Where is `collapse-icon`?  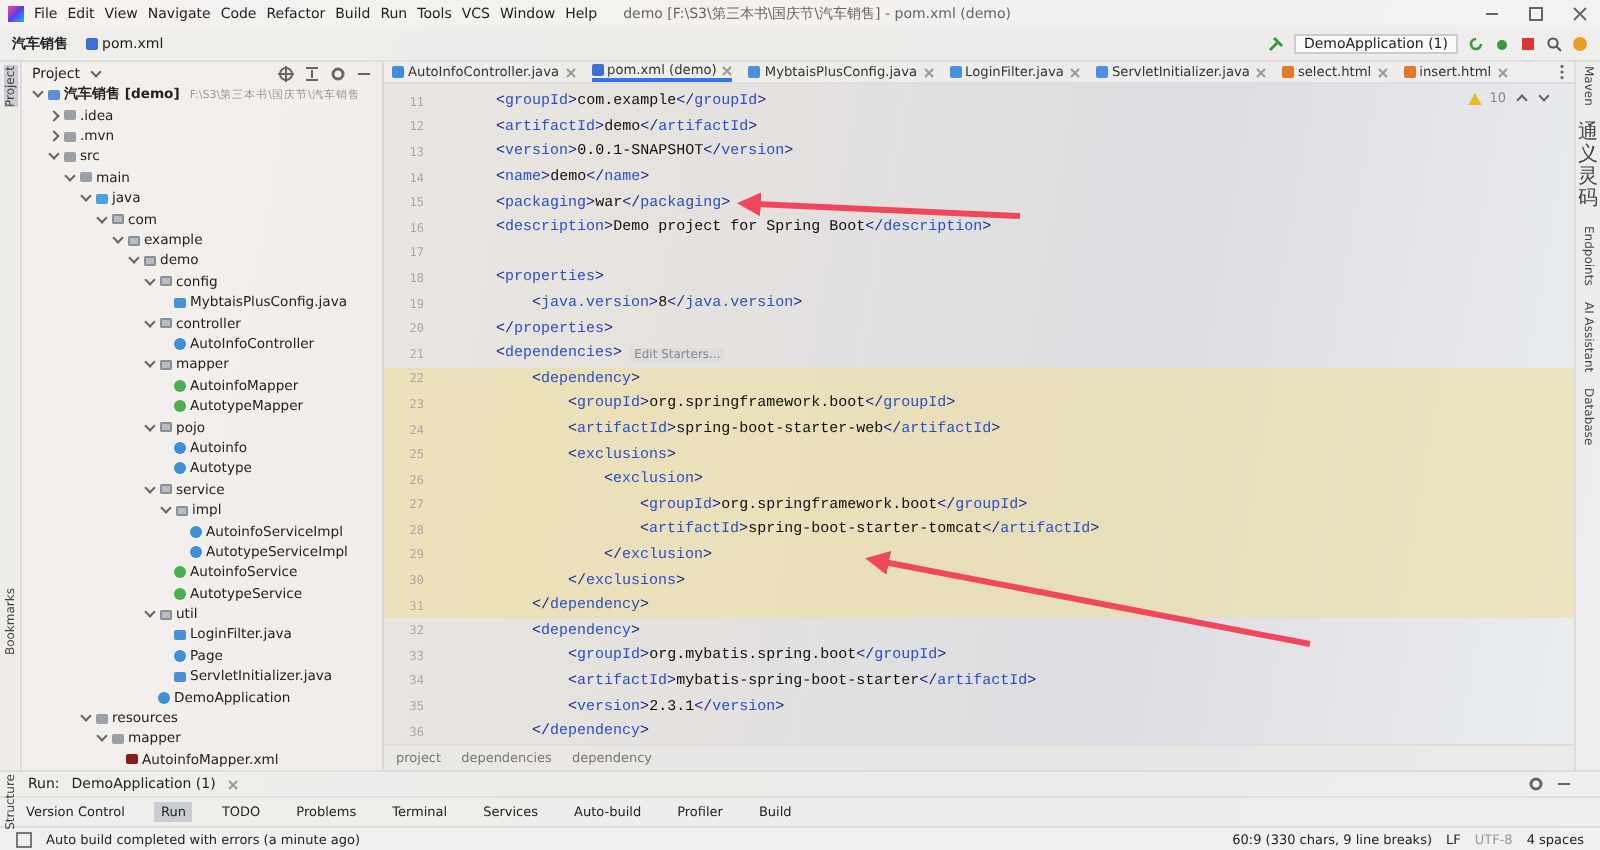
collapse-icon is located at coordinates (312, 73).